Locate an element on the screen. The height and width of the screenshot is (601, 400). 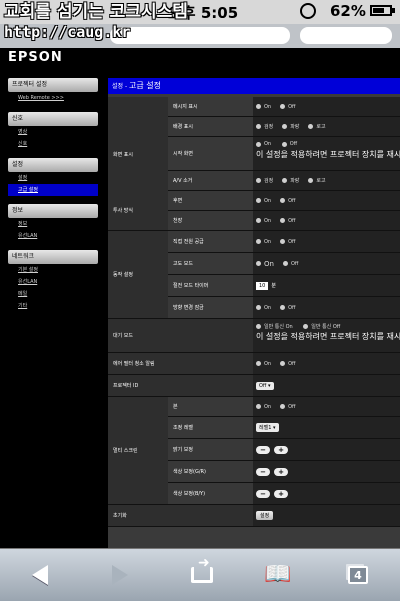
tabs-button: 4 is located at coordinates (358, 575).